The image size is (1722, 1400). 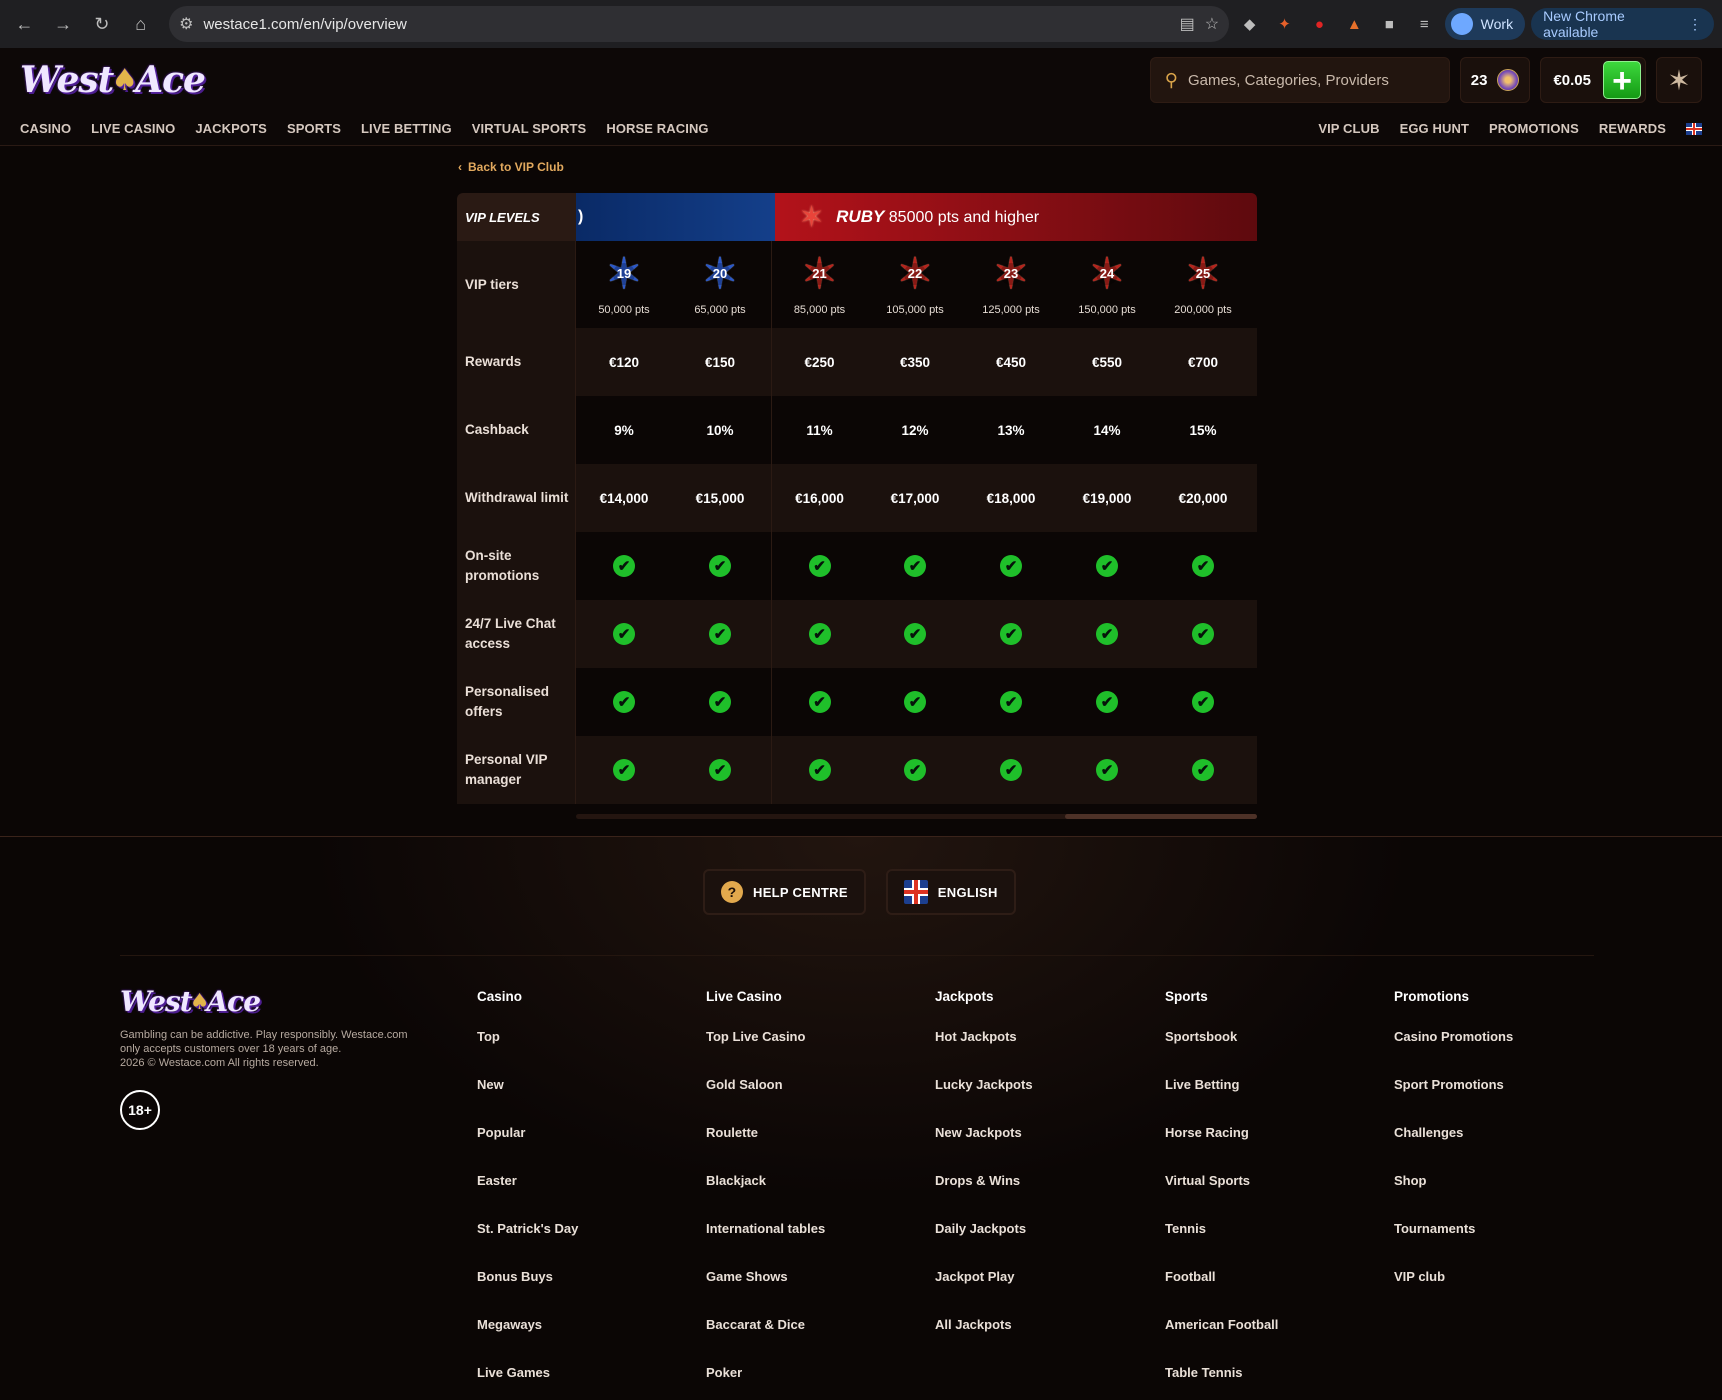 What do you see at coordinates (1270, 1245) in the screenshot?
I see `footer-link: Tennis` at bounding box center [1270, 1245].